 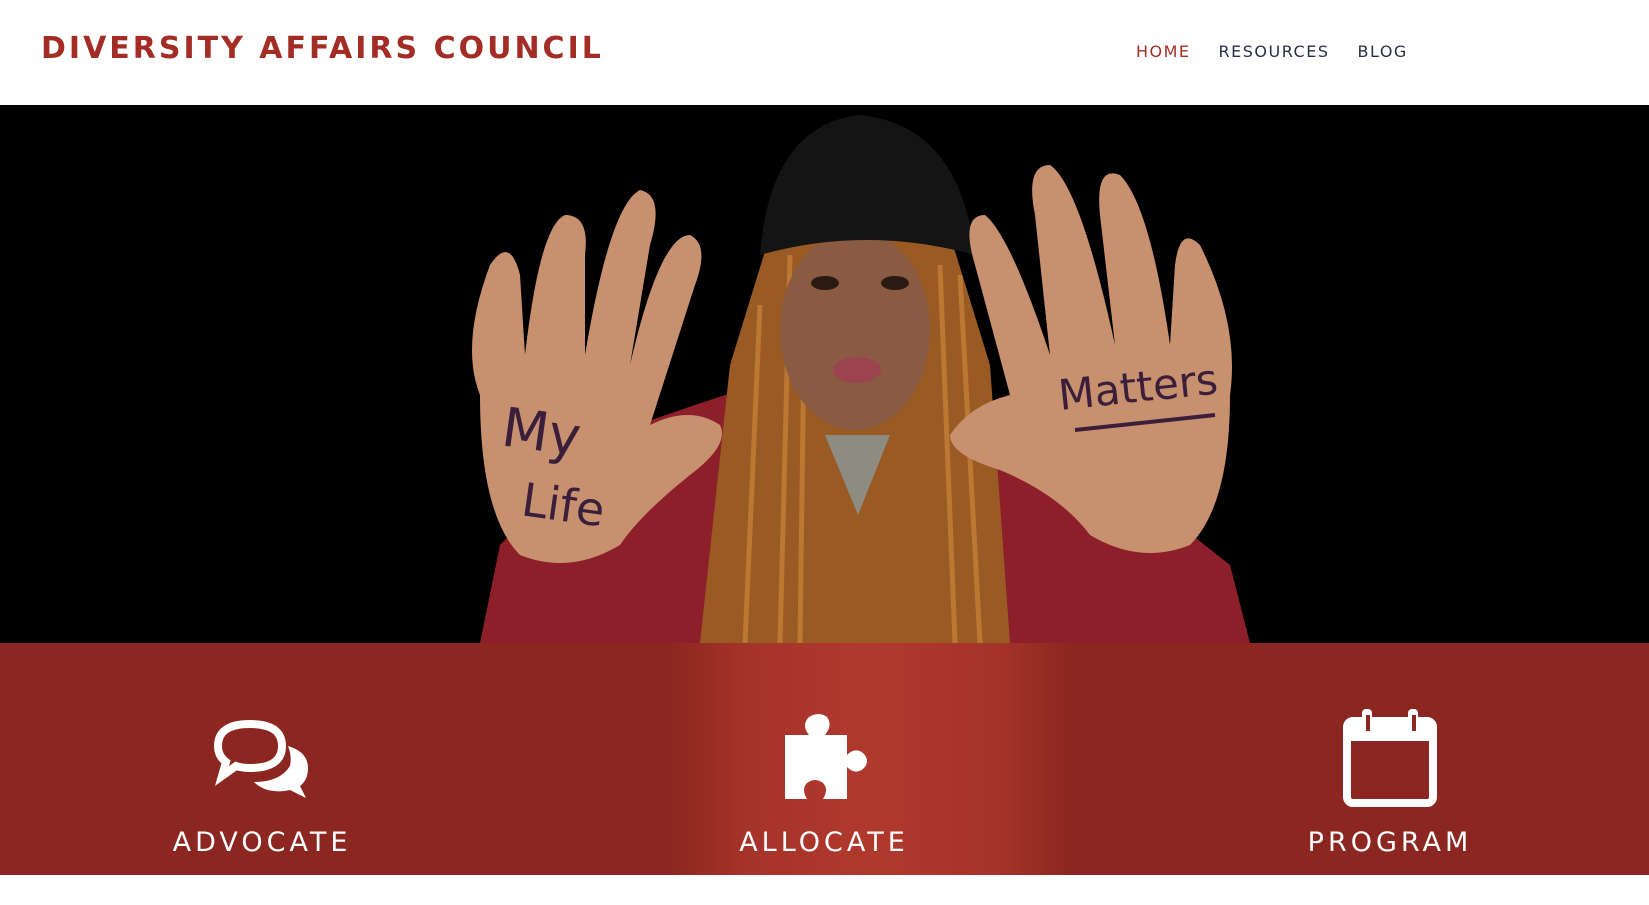 I want to click on feature-label: ALLOCATE, so click(x=824, y=842).